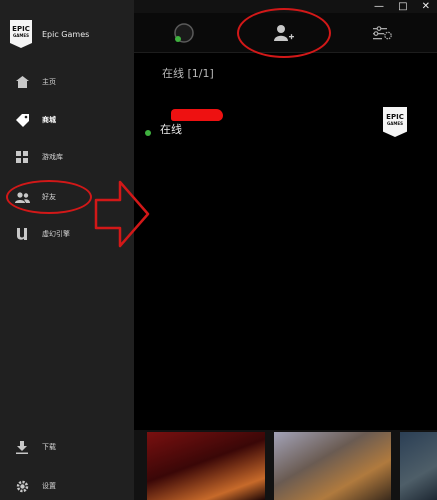 The width and height of the screenshot is (437, 500). I want to click on sidebar-item-label: 下载, so click(49, 447).